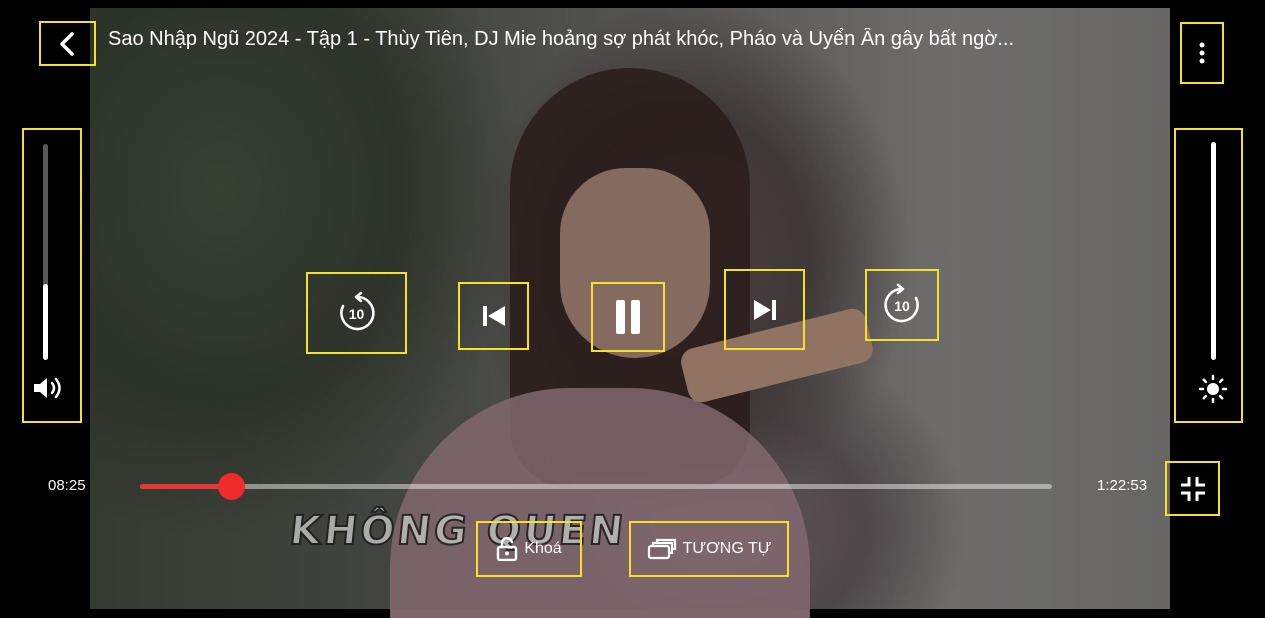  I want to click on pause-button, so click(628, 317).